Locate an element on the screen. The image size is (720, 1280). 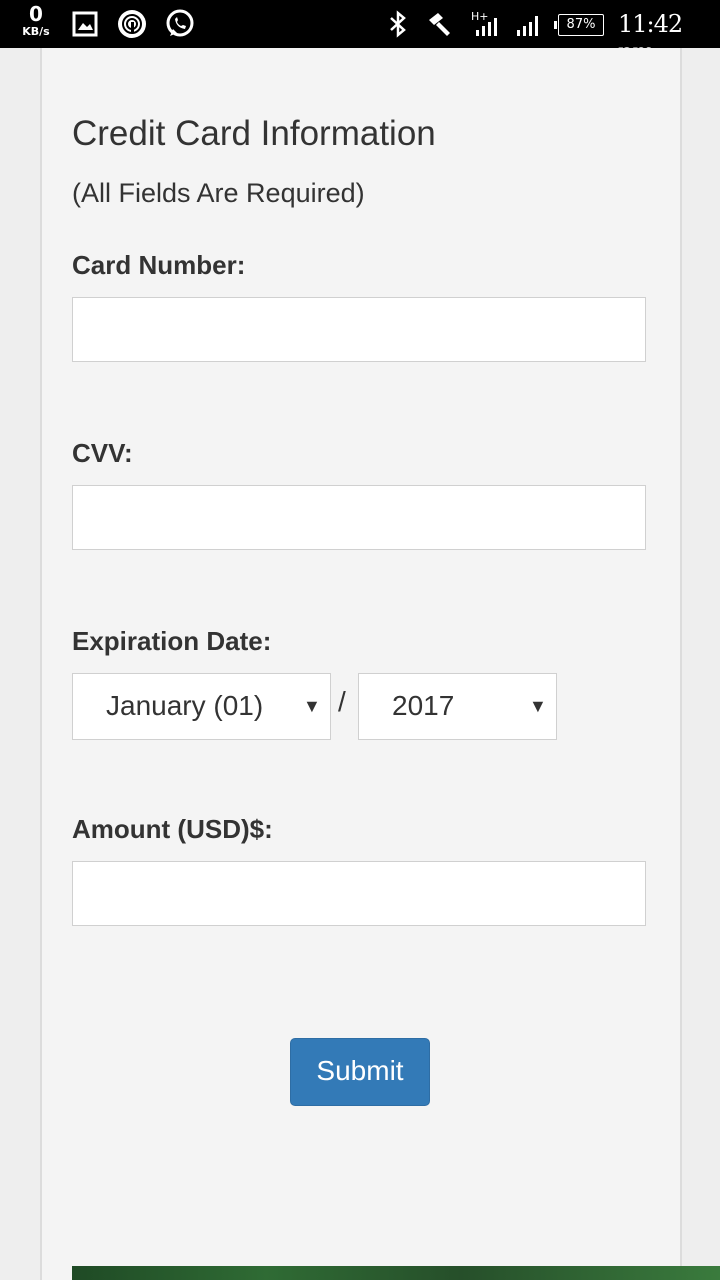
expiration-month-select: January (01) ▼ is located at coordinates (201, 706).